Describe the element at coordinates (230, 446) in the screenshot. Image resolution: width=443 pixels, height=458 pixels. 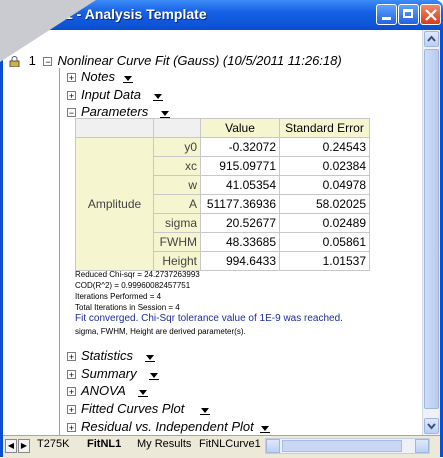
I see `tab-fitnlcurve1: FitNLCurve1` at that location.